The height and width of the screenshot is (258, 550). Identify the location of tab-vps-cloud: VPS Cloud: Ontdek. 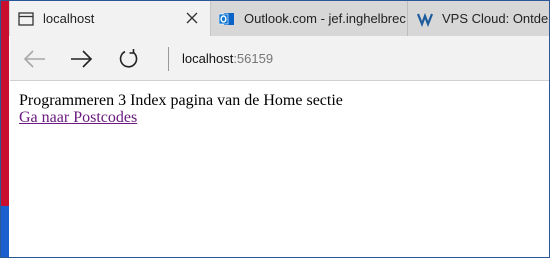
(479, 18).